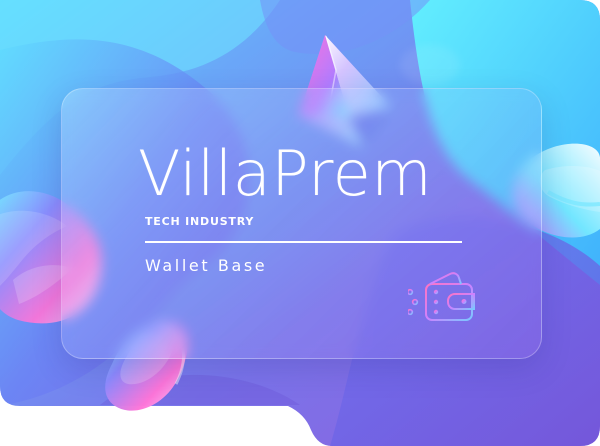  Describe the element at coordinates (441, 296) in the screenshot. I see `wallet-circuit-icon` at that location.